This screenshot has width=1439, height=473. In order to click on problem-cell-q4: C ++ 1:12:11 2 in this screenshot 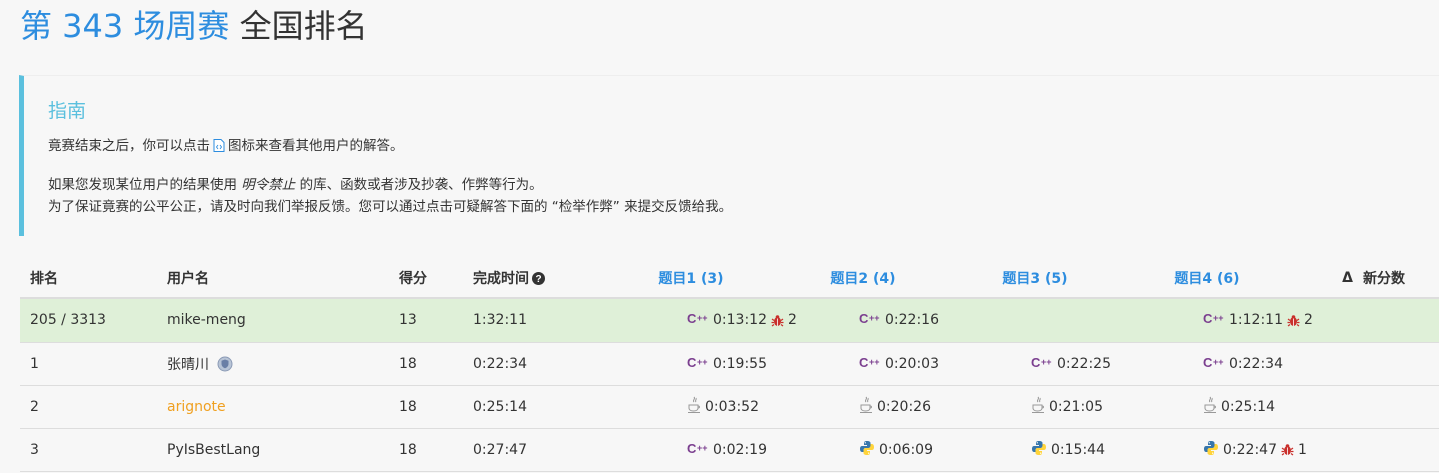, I will do `click(1217, 320)`.